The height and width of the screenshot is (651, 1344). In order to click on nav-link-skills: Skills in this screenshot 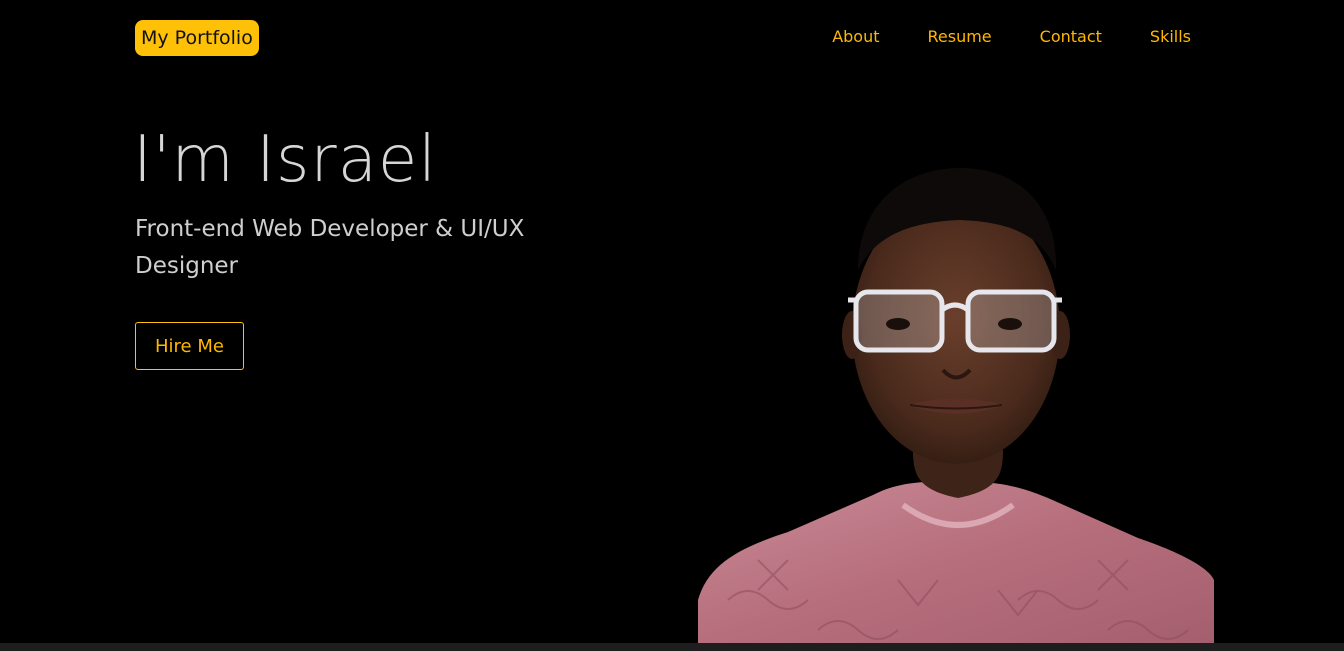, I will do `click(1170, 37)`.